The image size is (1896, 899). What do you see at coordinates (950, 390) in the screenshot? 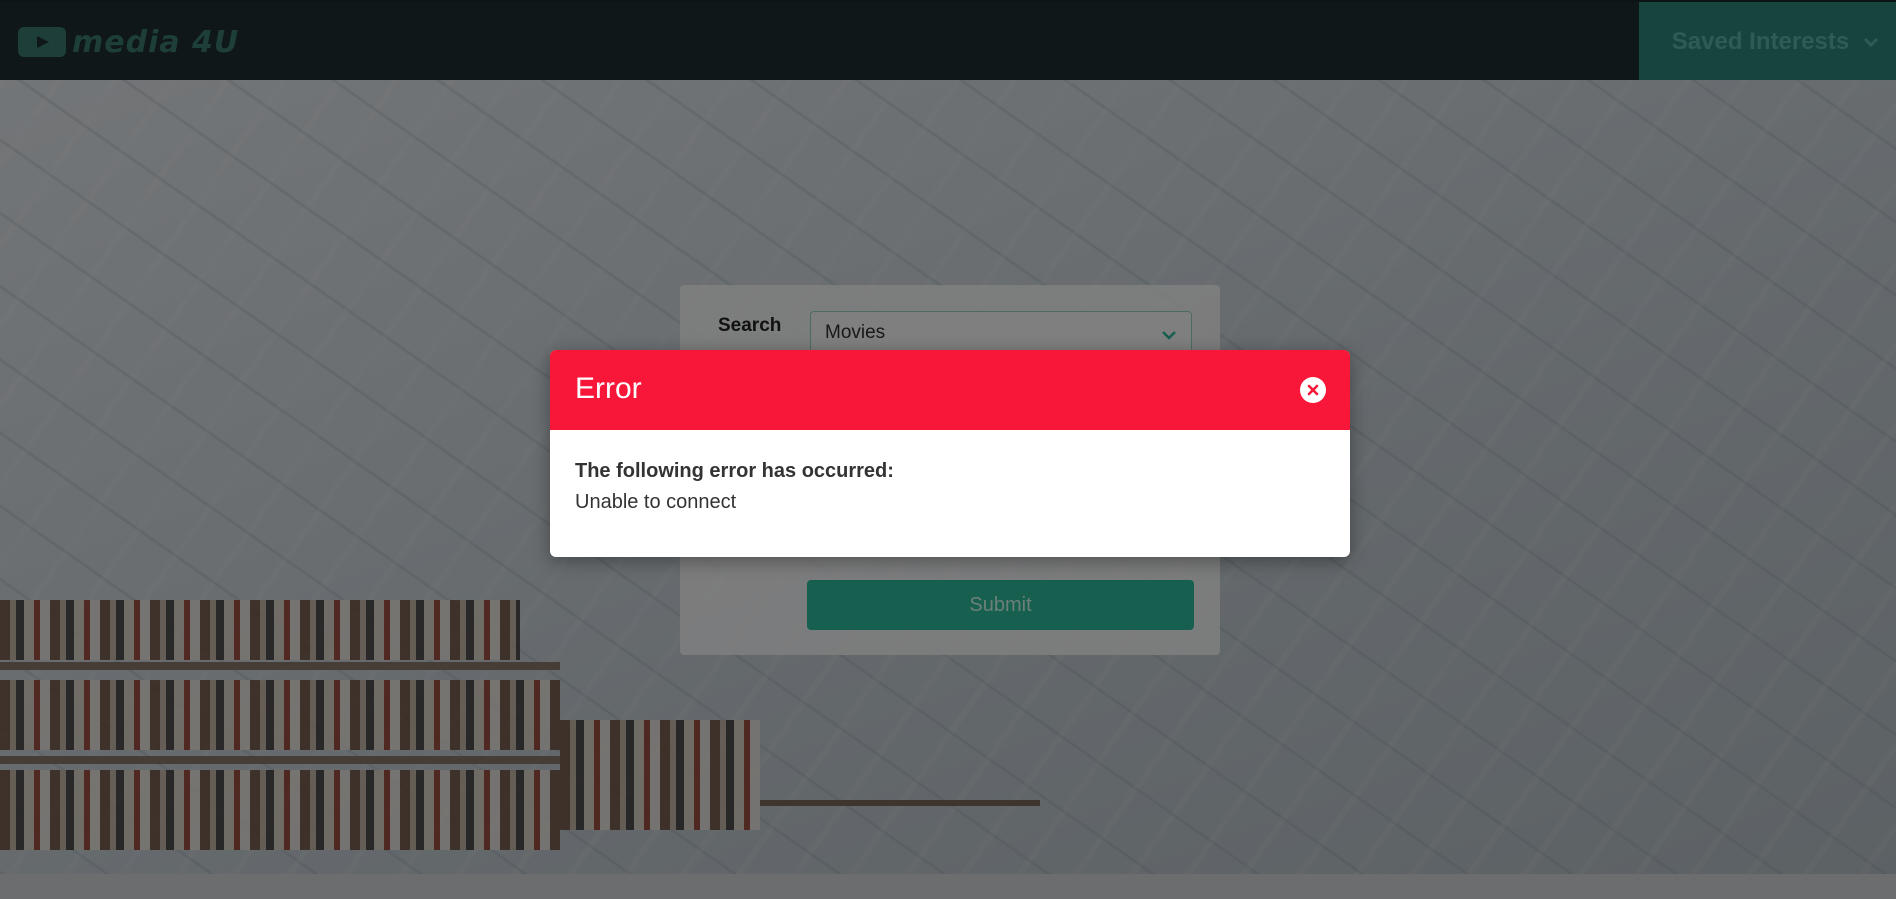
I see `modal-header: Error` at bounding box center [950, 390].